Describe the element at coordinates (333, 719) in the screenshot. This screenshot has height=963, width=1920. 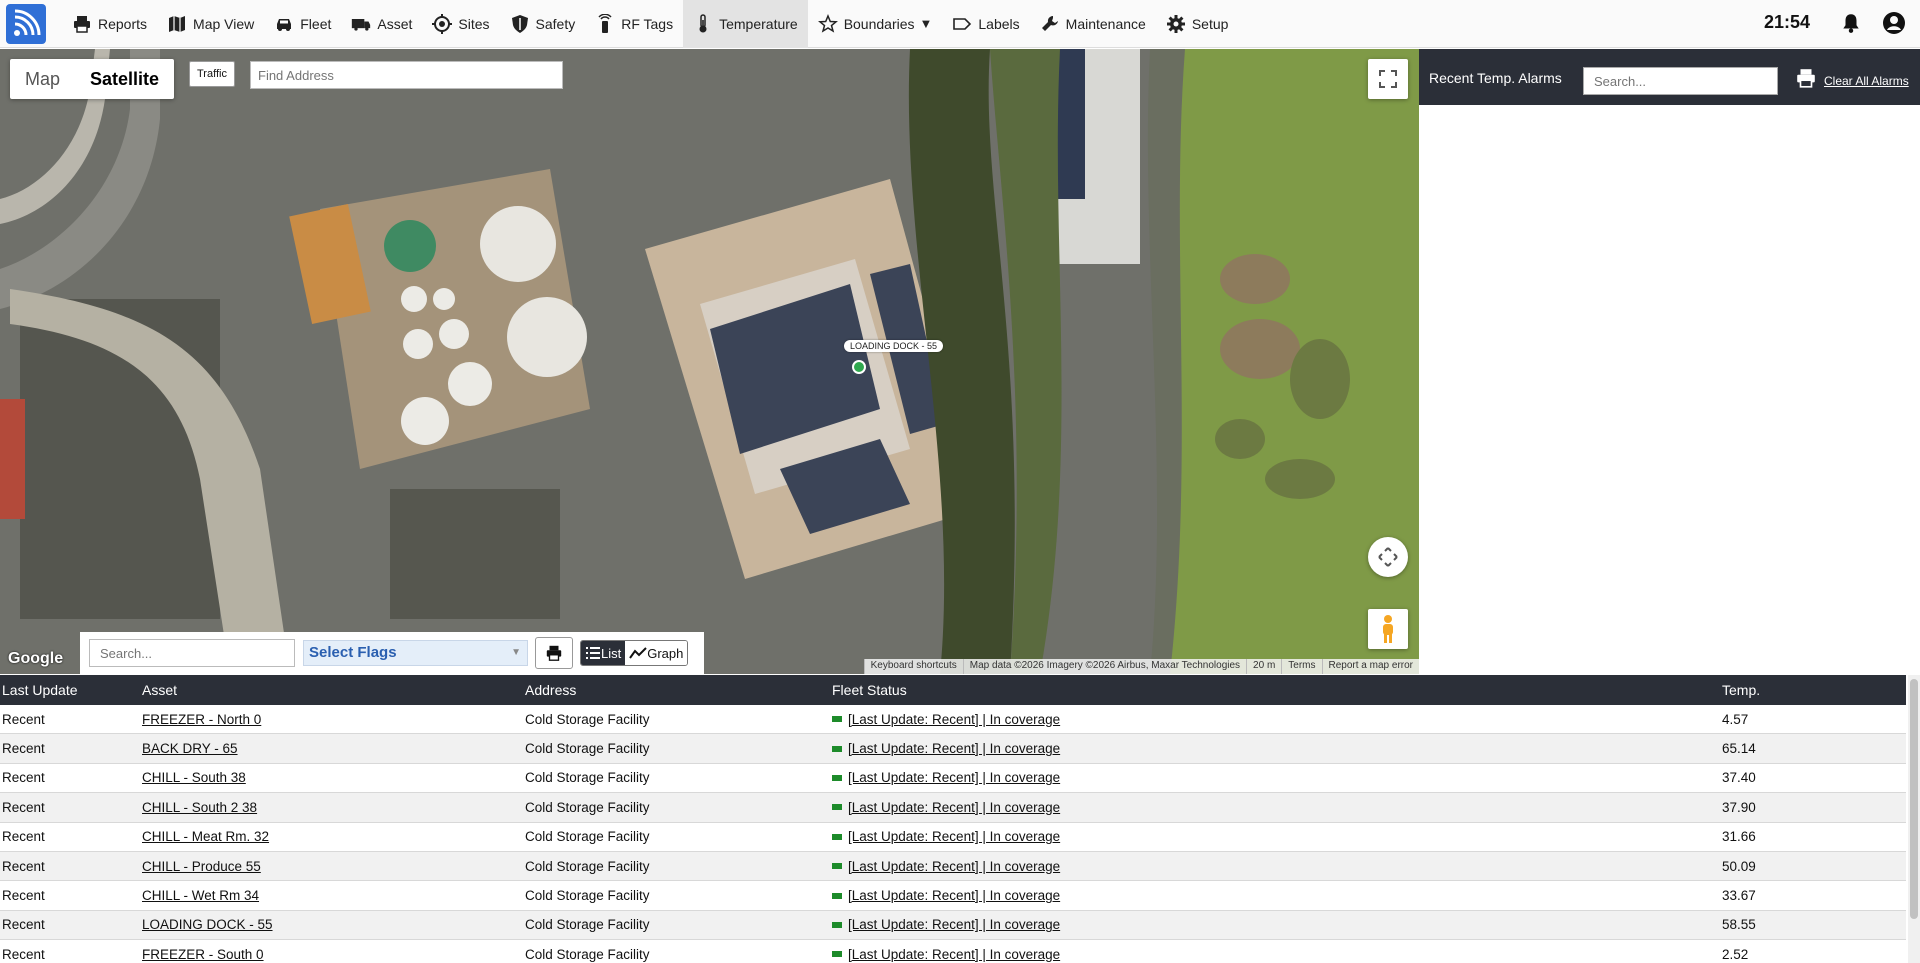
I see `cell-asset: FREEZER - North 0` at that location.